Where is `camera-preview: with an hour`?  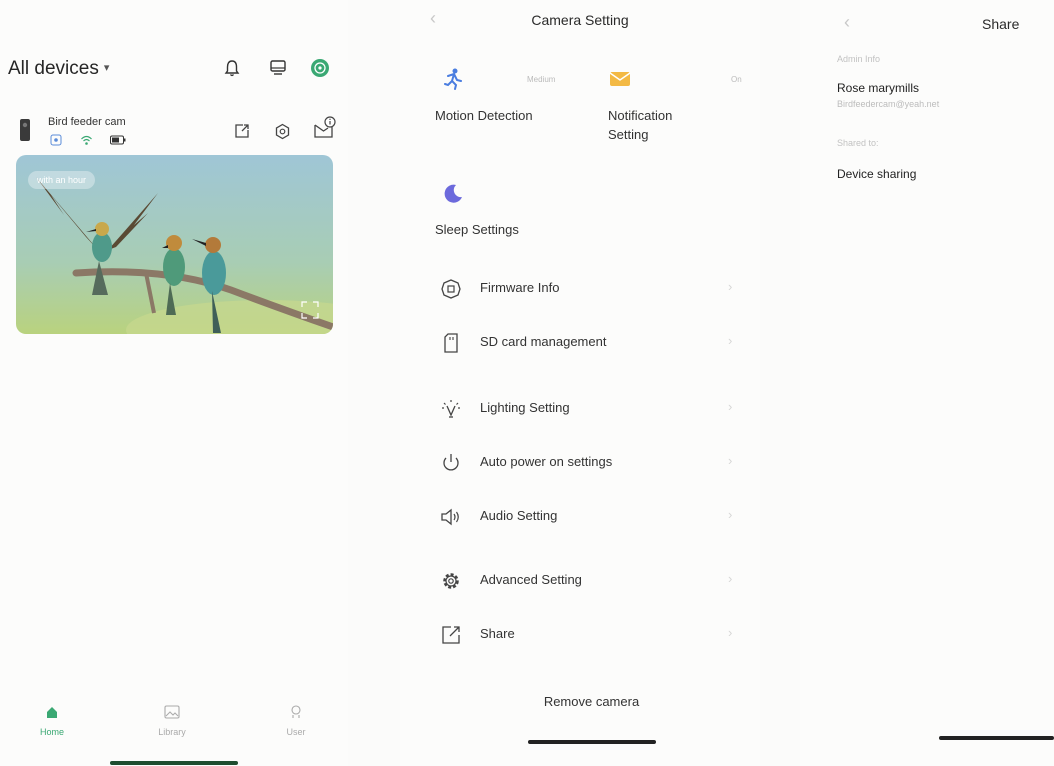
camera-preview: with an hour is located at coordinates (174, 244).